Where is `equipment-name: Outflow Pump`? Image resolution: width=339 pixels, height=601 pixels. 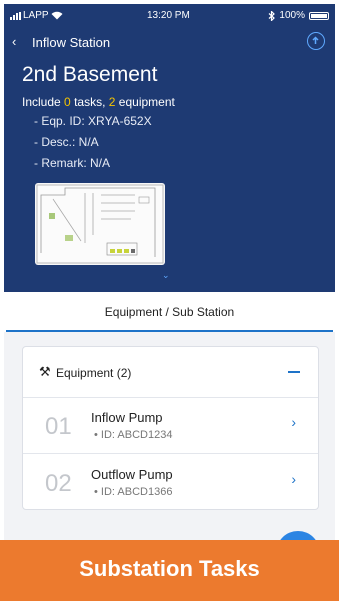
equipment-name: Outflow Pump is located at coordinates (132, 474).